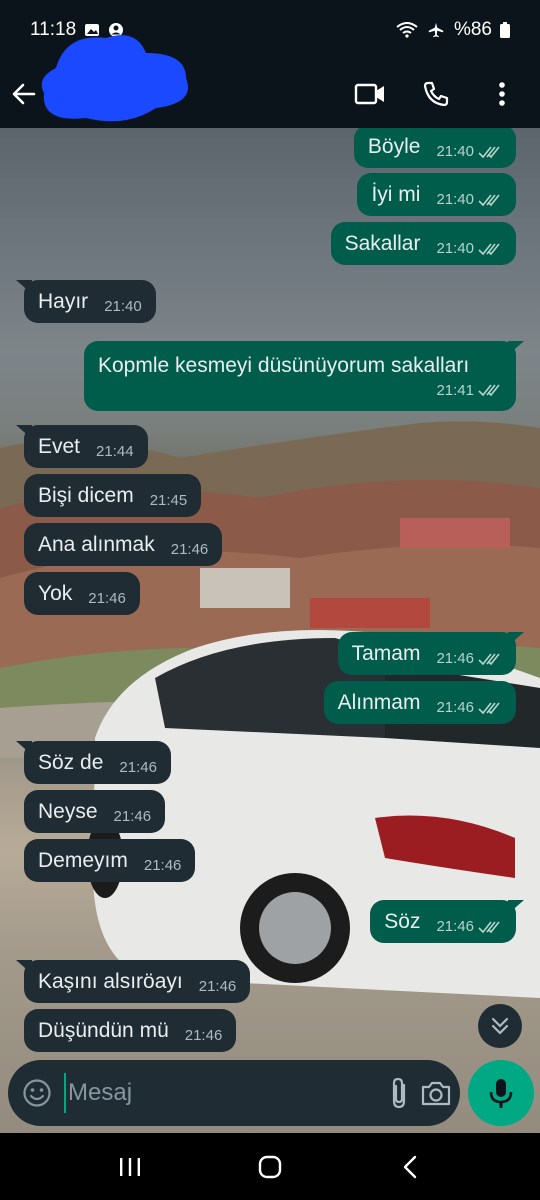  I want to click on voice-call-icon, so click(436, 94).